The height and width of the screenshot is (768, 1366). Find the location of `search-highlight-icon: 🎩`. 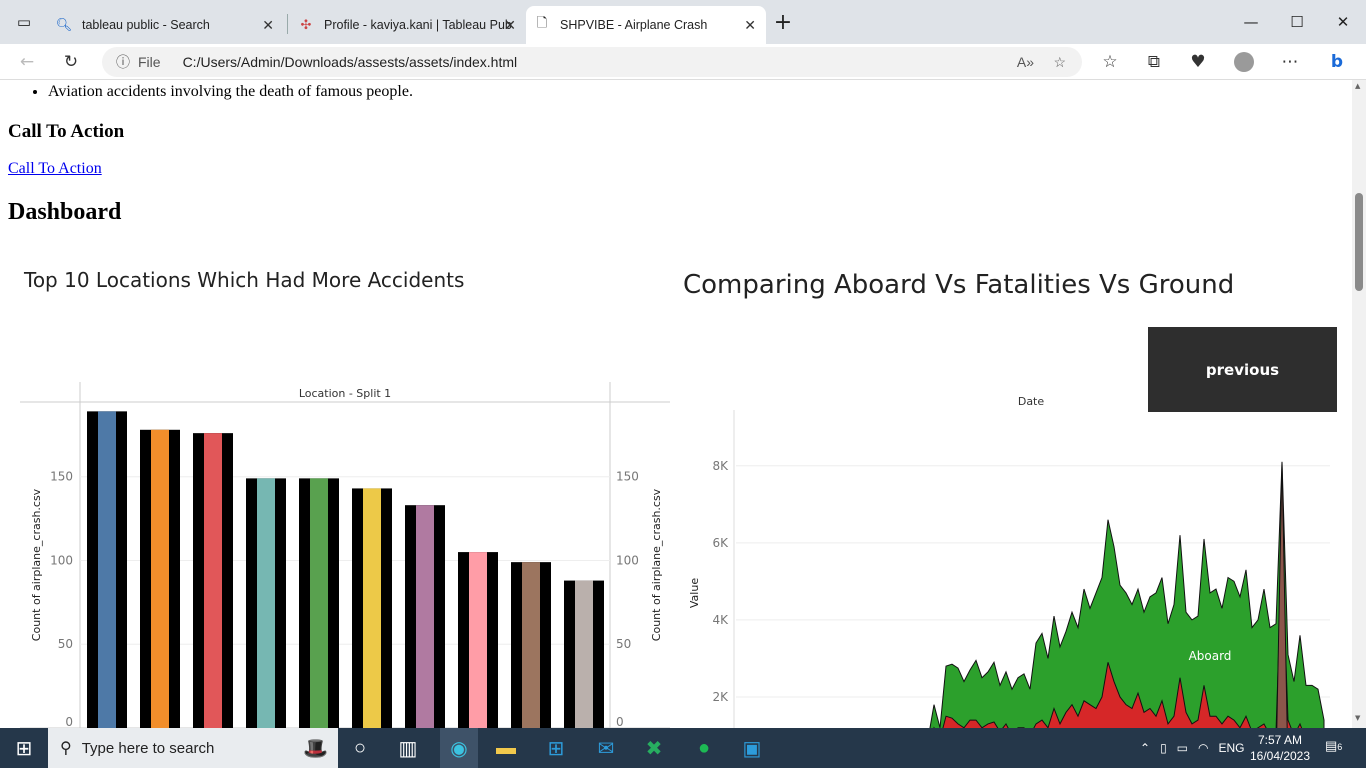

search-highlight-icon: 🎩 is located at coordinates (315, 748).